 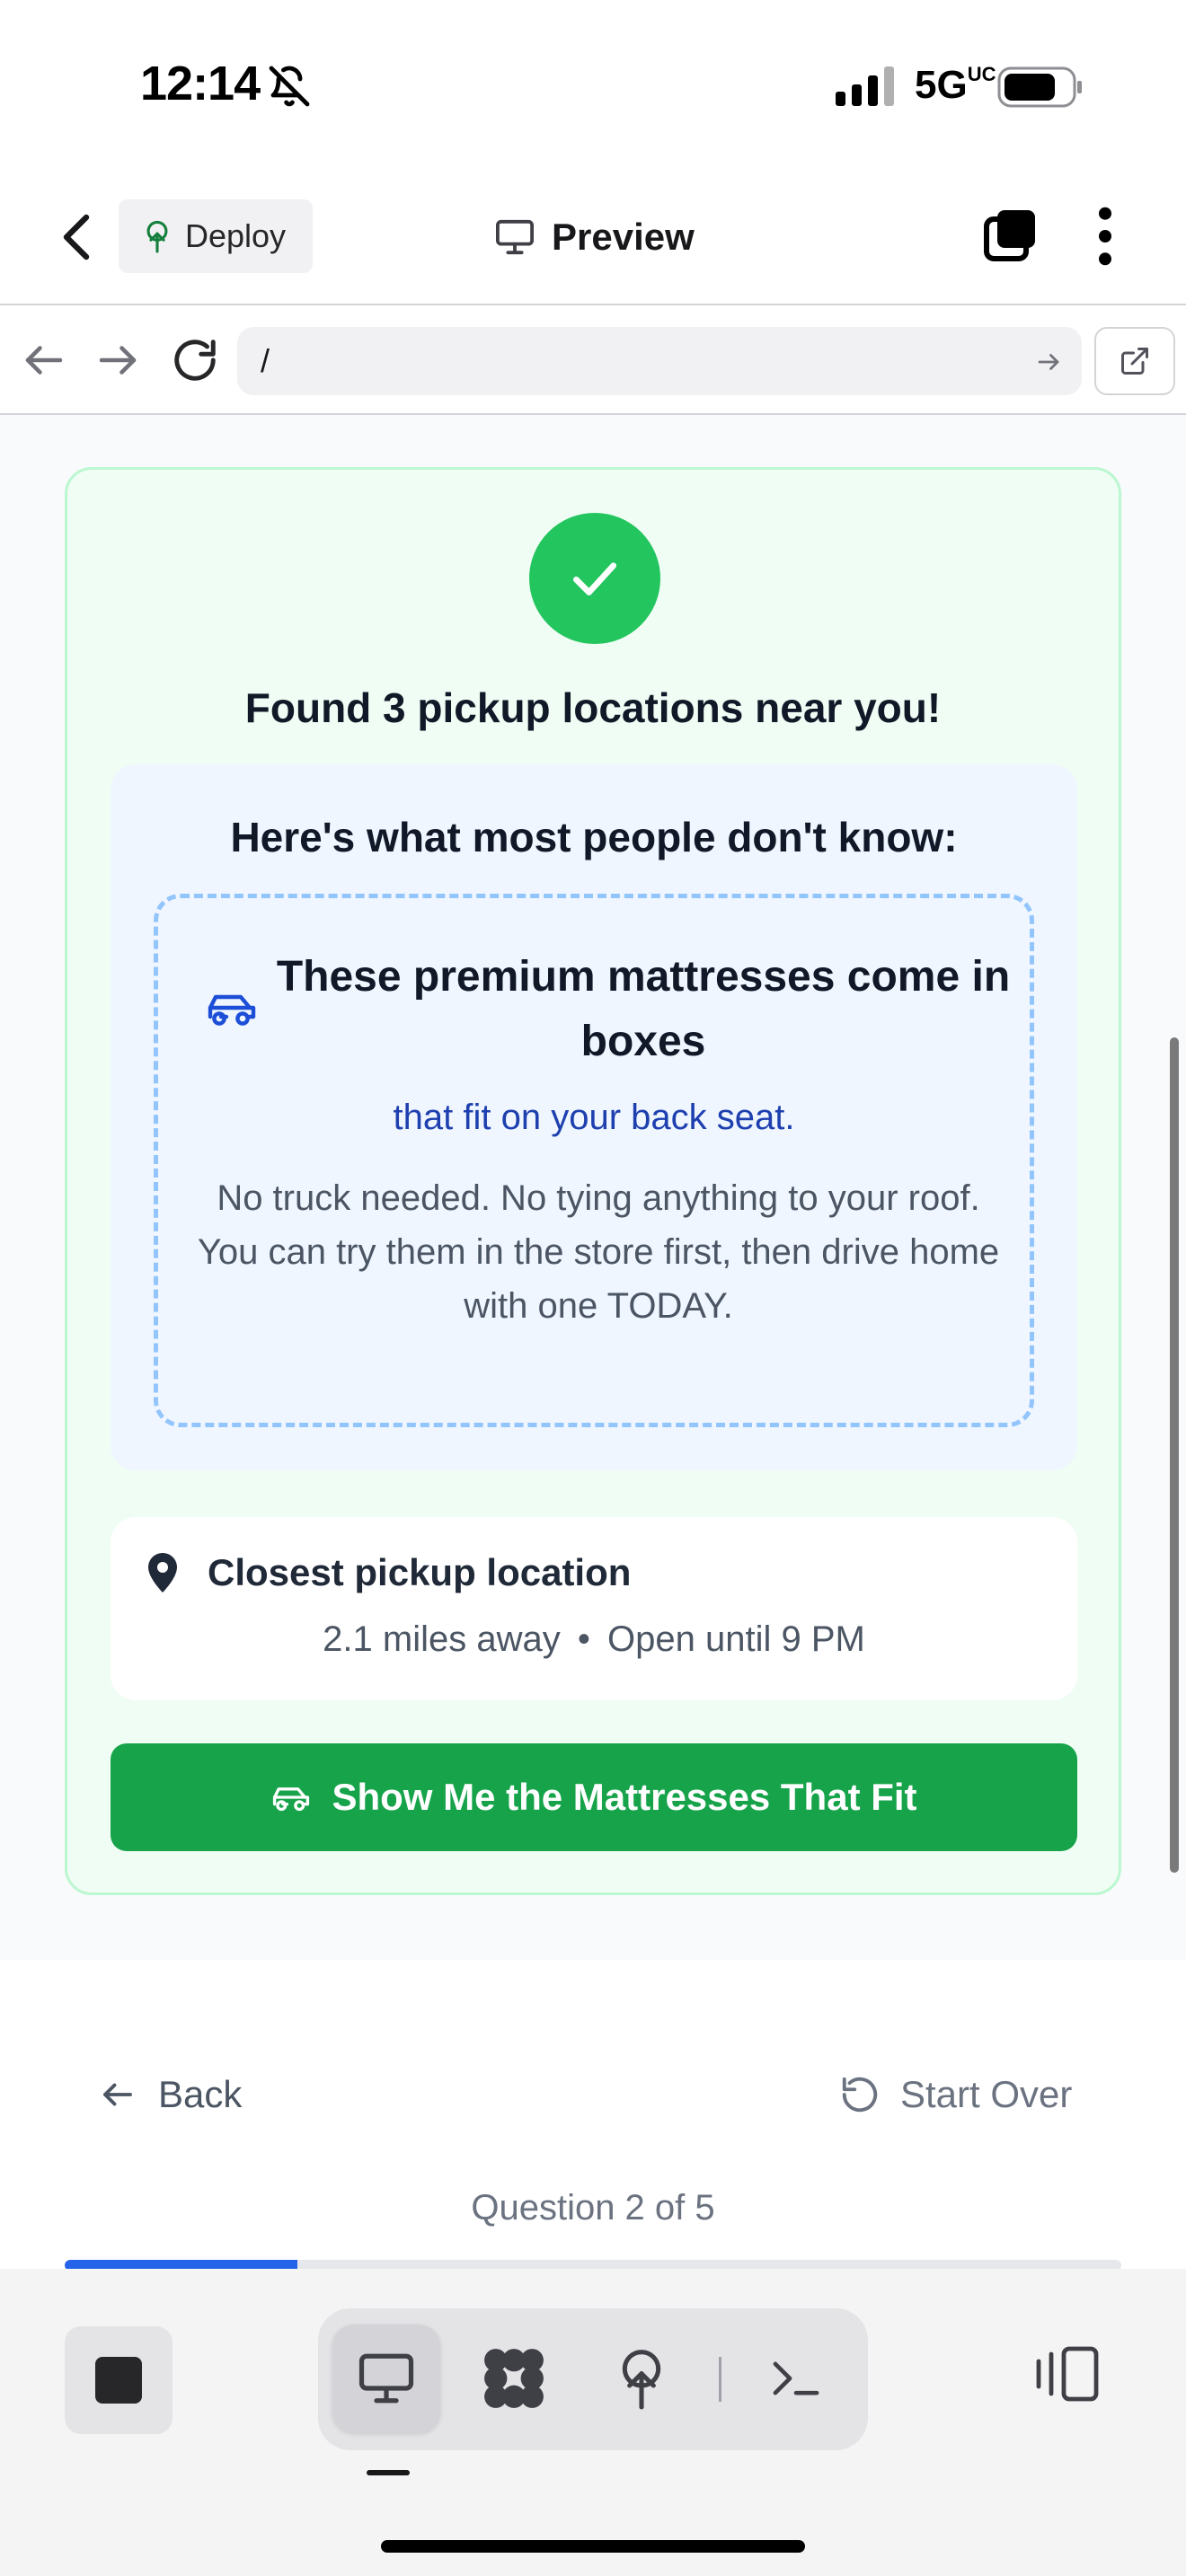 I want to click on scrollbar-thumb, so click(x=1174, y=1455).